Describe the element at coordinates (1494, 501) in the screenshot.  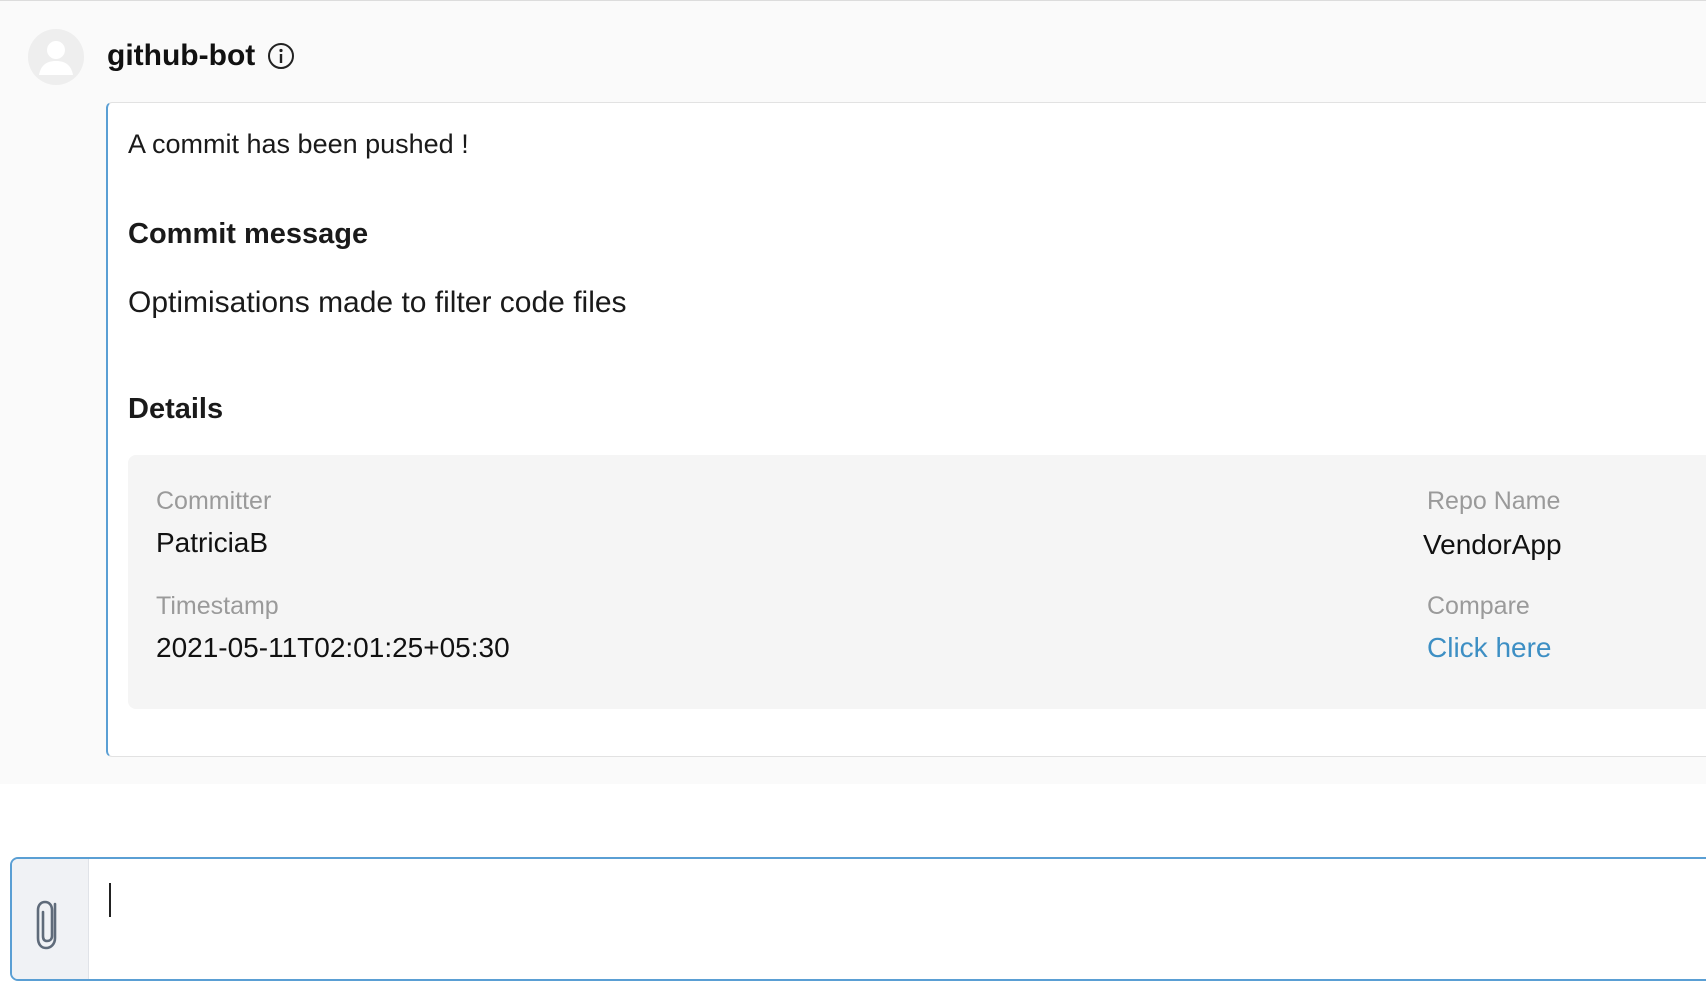
I see `repo-name-label: Repo Name` at that location.